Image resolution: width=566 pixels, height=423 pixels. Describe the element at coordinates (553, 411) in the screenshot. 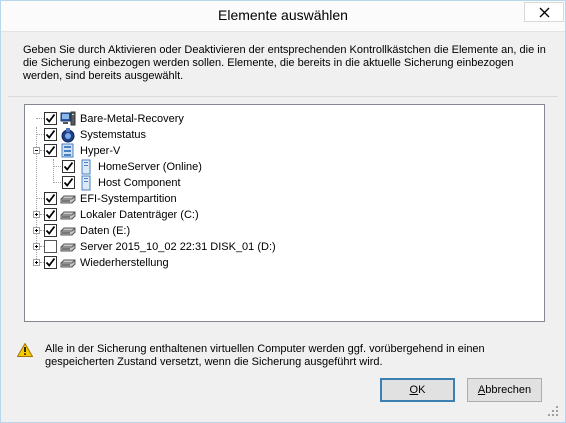

I see `resize-grip-icon` at that location.